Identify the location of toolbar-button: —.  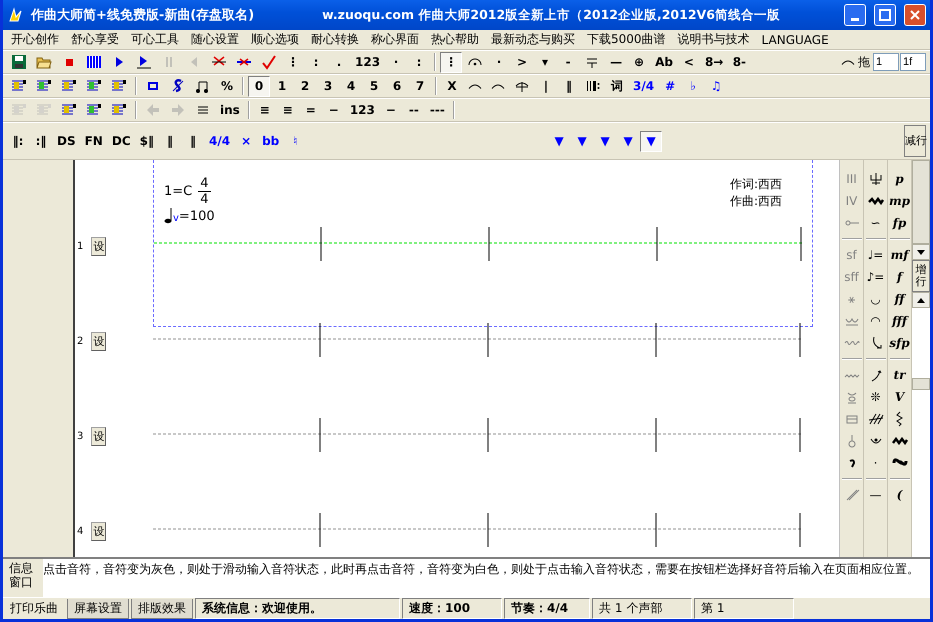
(616, 62).